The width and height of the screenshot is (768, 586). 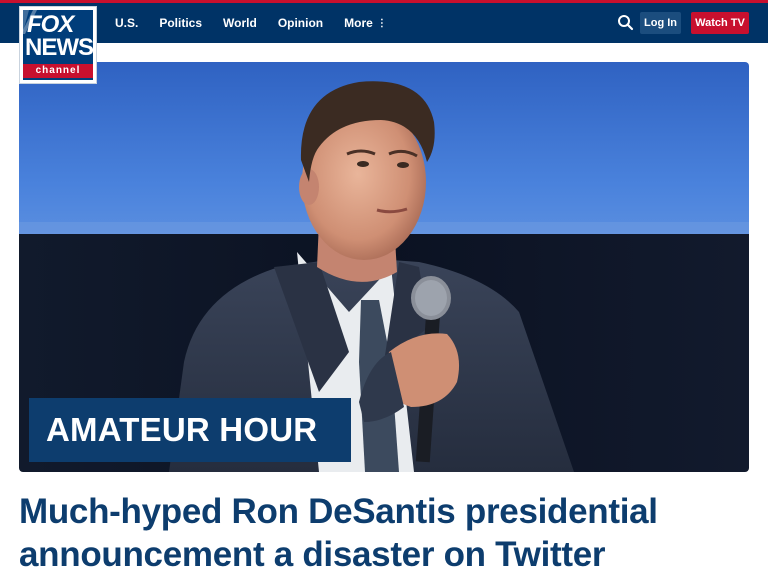 What do you see at coordinates (240, 23) in the screenshot?
I see `nav-item-world: World` at bounding box center [240, 23].